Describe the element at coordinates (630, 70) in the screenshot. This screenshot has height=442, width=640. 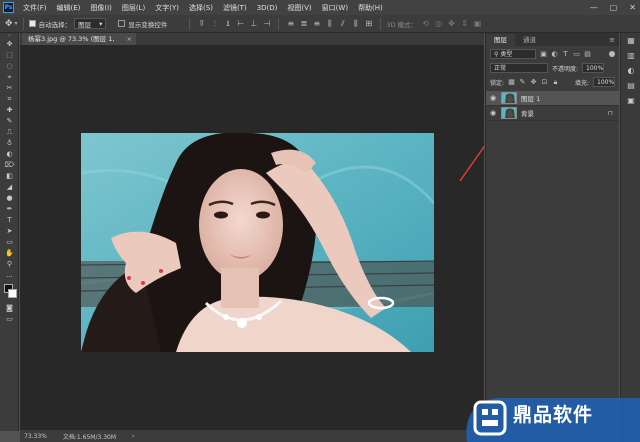
I see `adjustments-panel-icon: ◐` at that location.